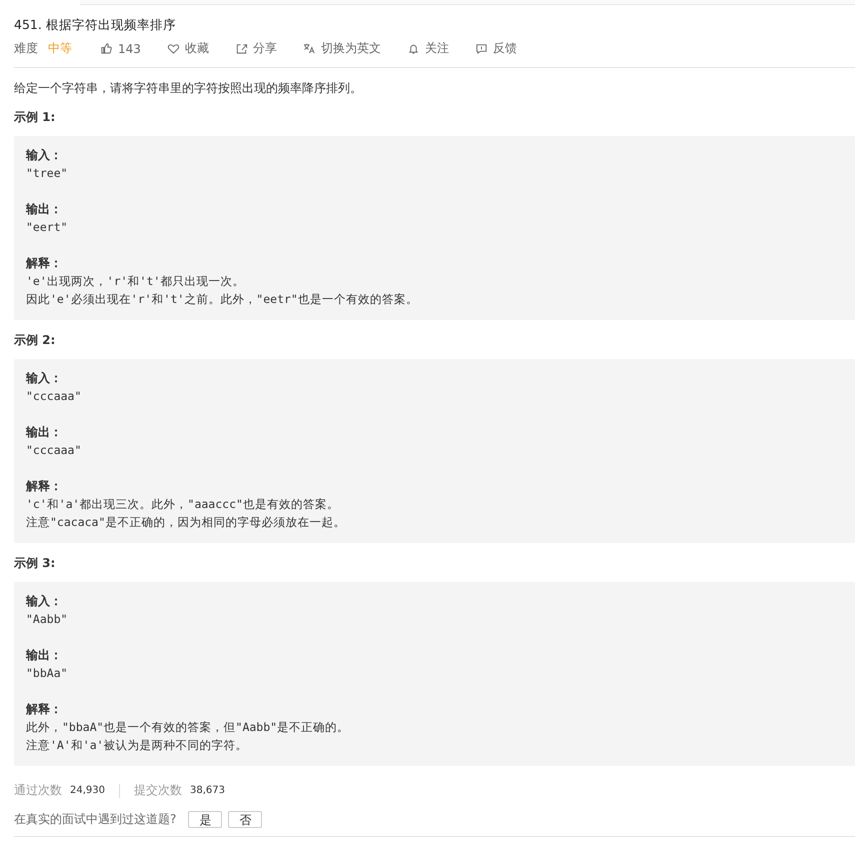 This screenshot has height=842, width=855. What do you see at coordinates (341, 48) in the screenshot?
I see `translate-button: 切换为英文` at bounding box center [341, 48].